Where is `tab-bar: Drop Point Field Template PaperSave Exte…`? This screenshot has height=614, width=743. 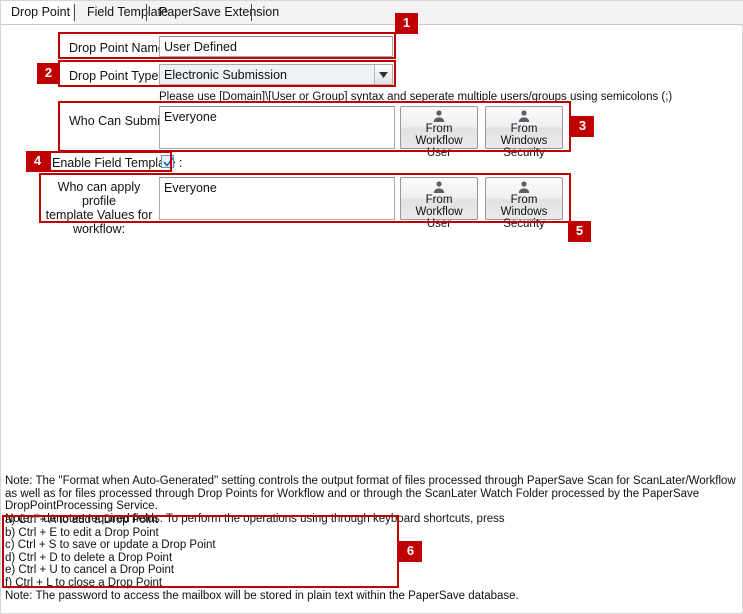
tab-bar: Drop Point Field Template PaperSave Exte… is located at coordinates (372, 13).